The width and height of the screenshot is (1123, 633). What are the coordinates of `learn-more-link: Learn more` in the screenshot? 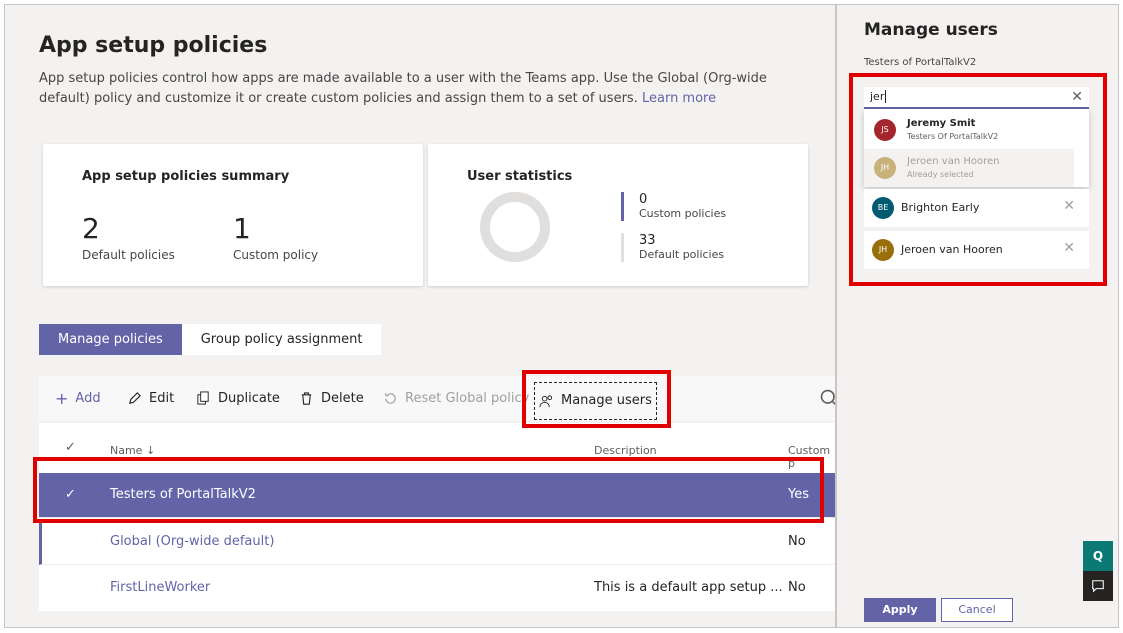 It's located at (679, 98).